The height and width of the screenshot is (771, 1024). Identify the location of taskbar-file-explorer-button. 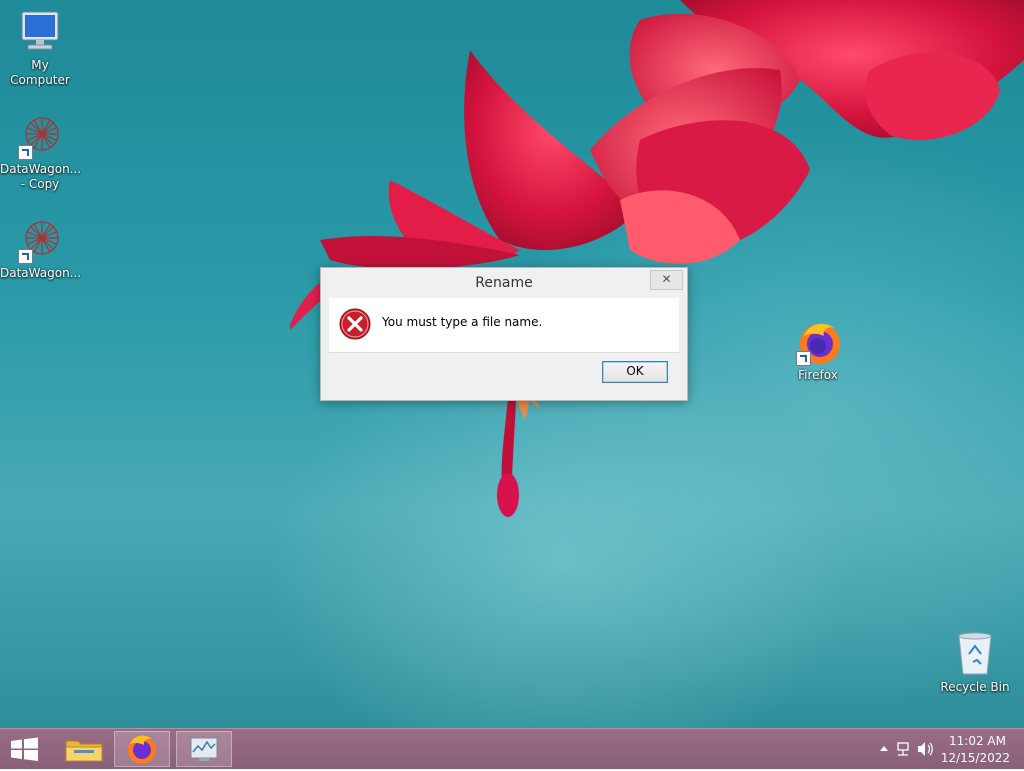
(84, 749).